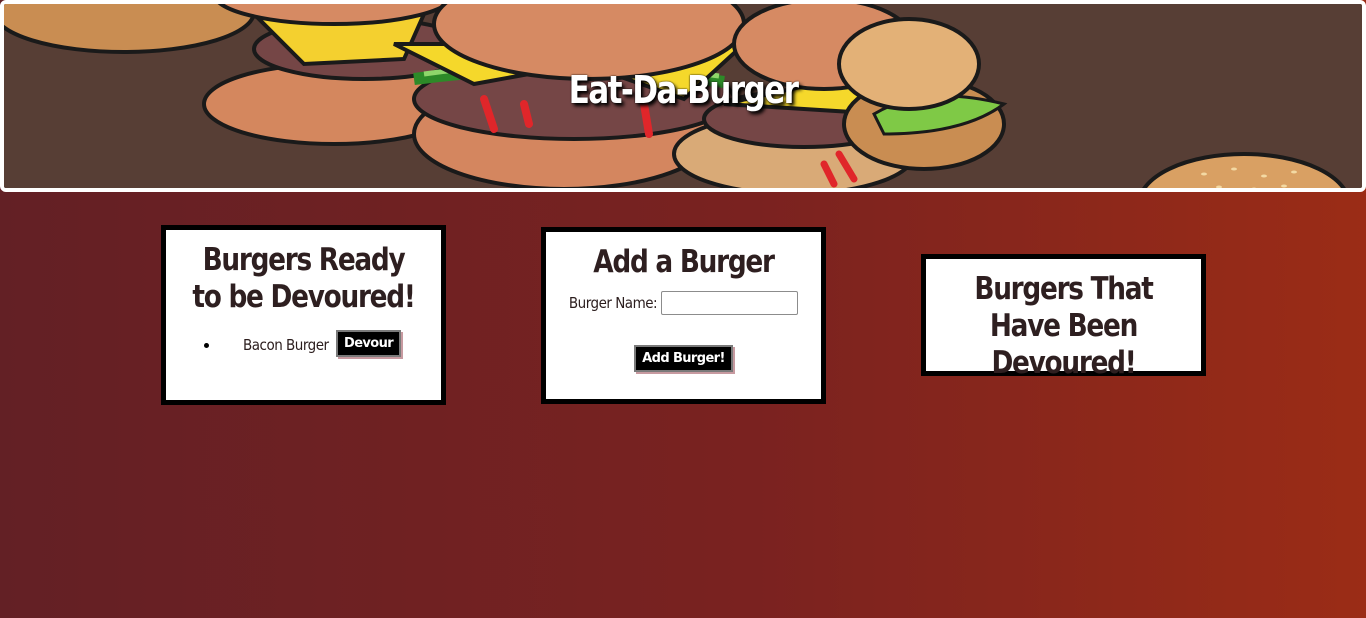  I want to click on burger-name-row: Burger Name:, so click(683, 303).